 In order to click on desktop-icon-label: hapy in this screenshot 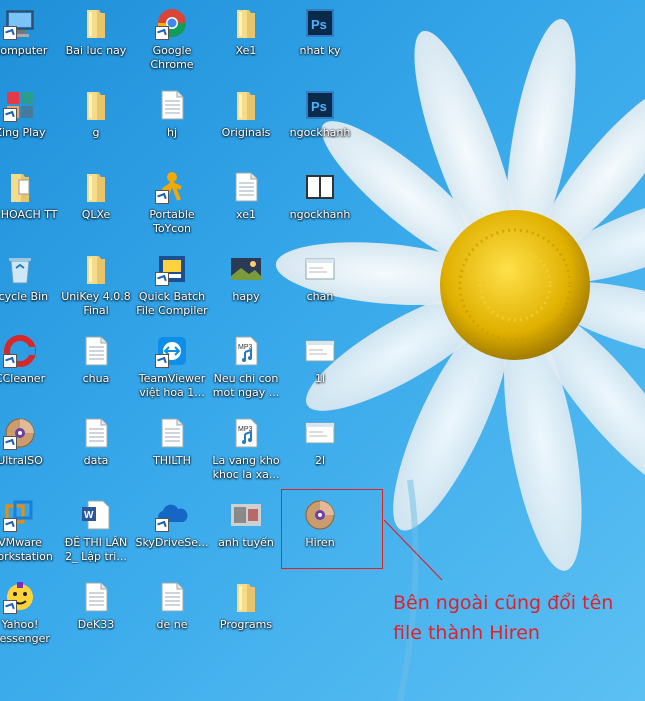, I will do `click(246, 296)`.